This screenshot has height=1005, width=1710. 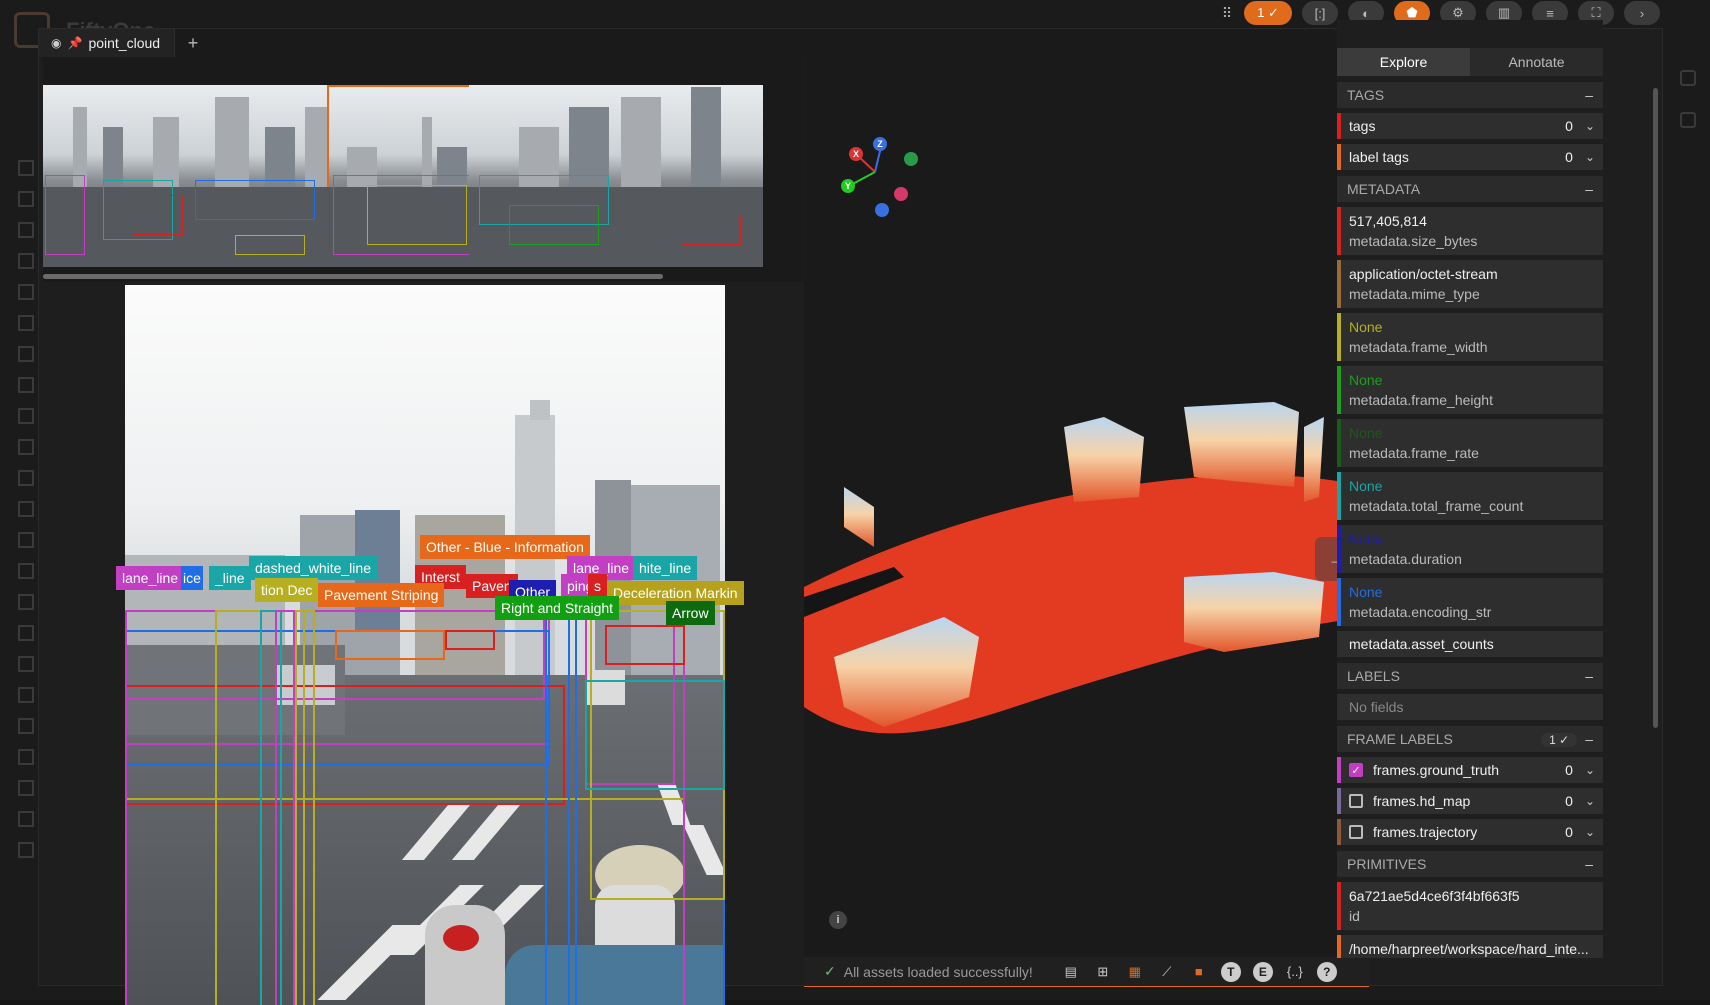 What do you see at coordinates (1642, 13) in the screenshot?
I see `chevron-right-icon: ›` at bounding box center [1642, 13].